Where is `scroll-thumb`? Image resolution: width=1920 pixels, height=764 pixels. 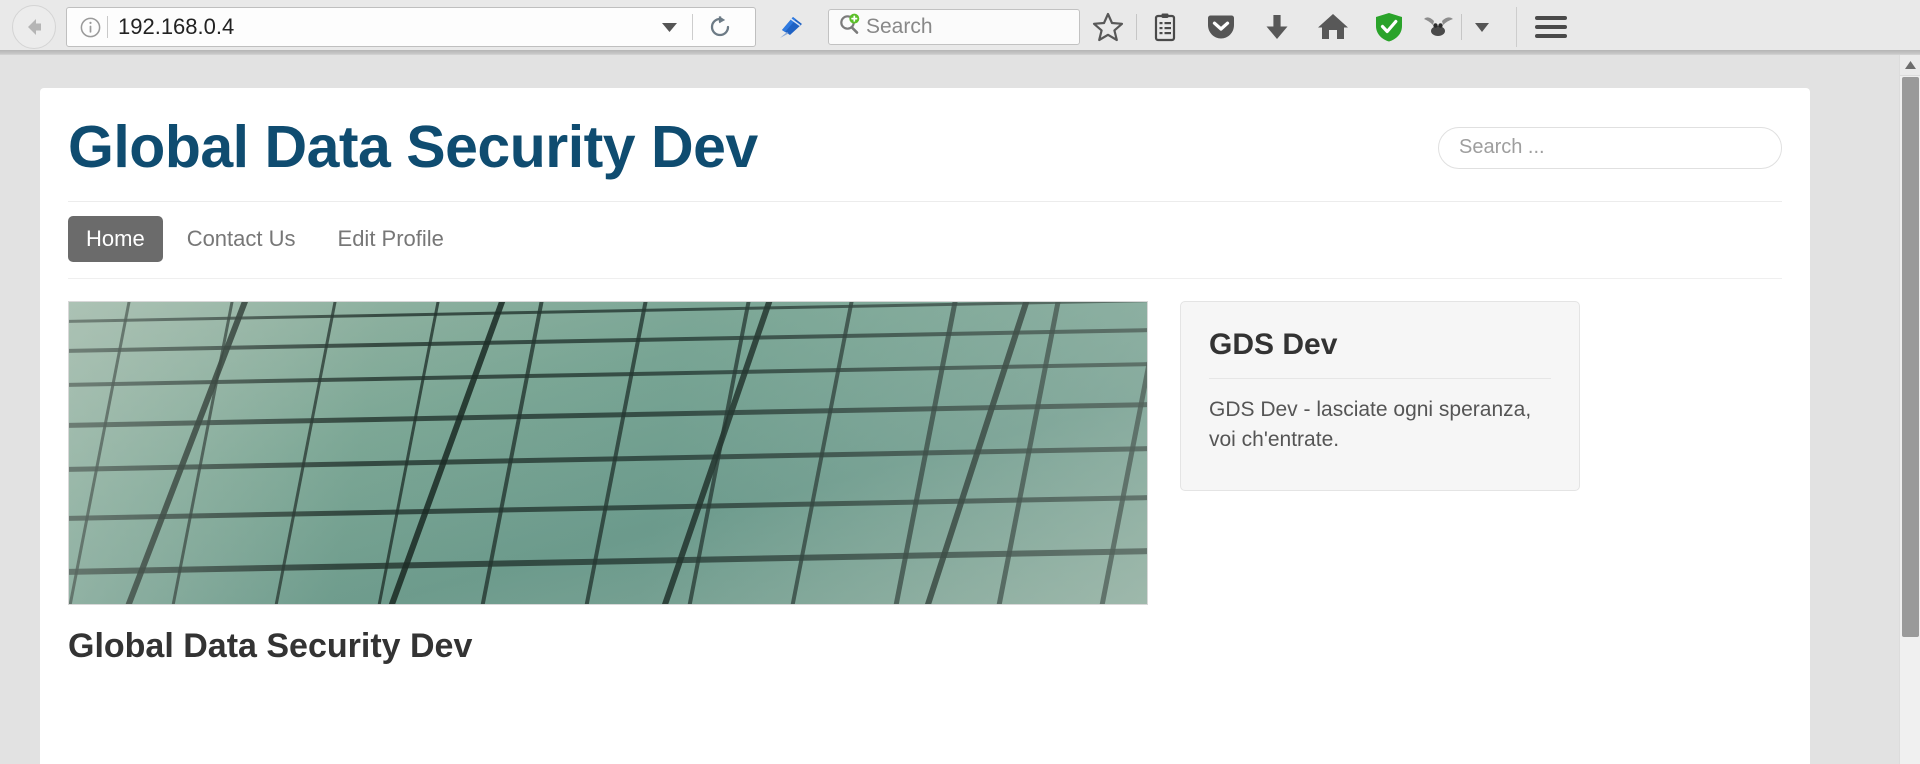 scroll-thumb is located at coordinates (1910, 357).